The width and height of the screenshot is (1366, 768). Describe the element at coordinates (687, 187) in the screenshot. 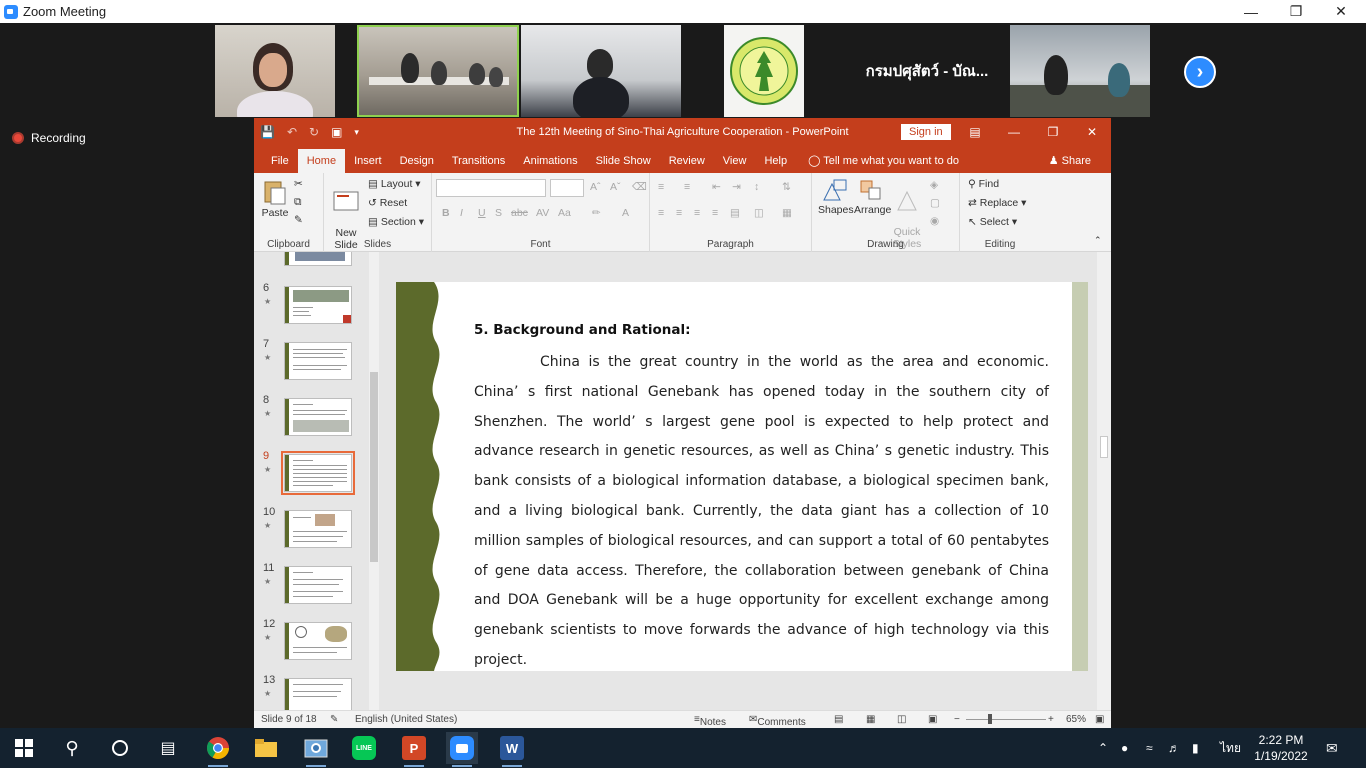

I see `numbering-icon: ≡` at that location.